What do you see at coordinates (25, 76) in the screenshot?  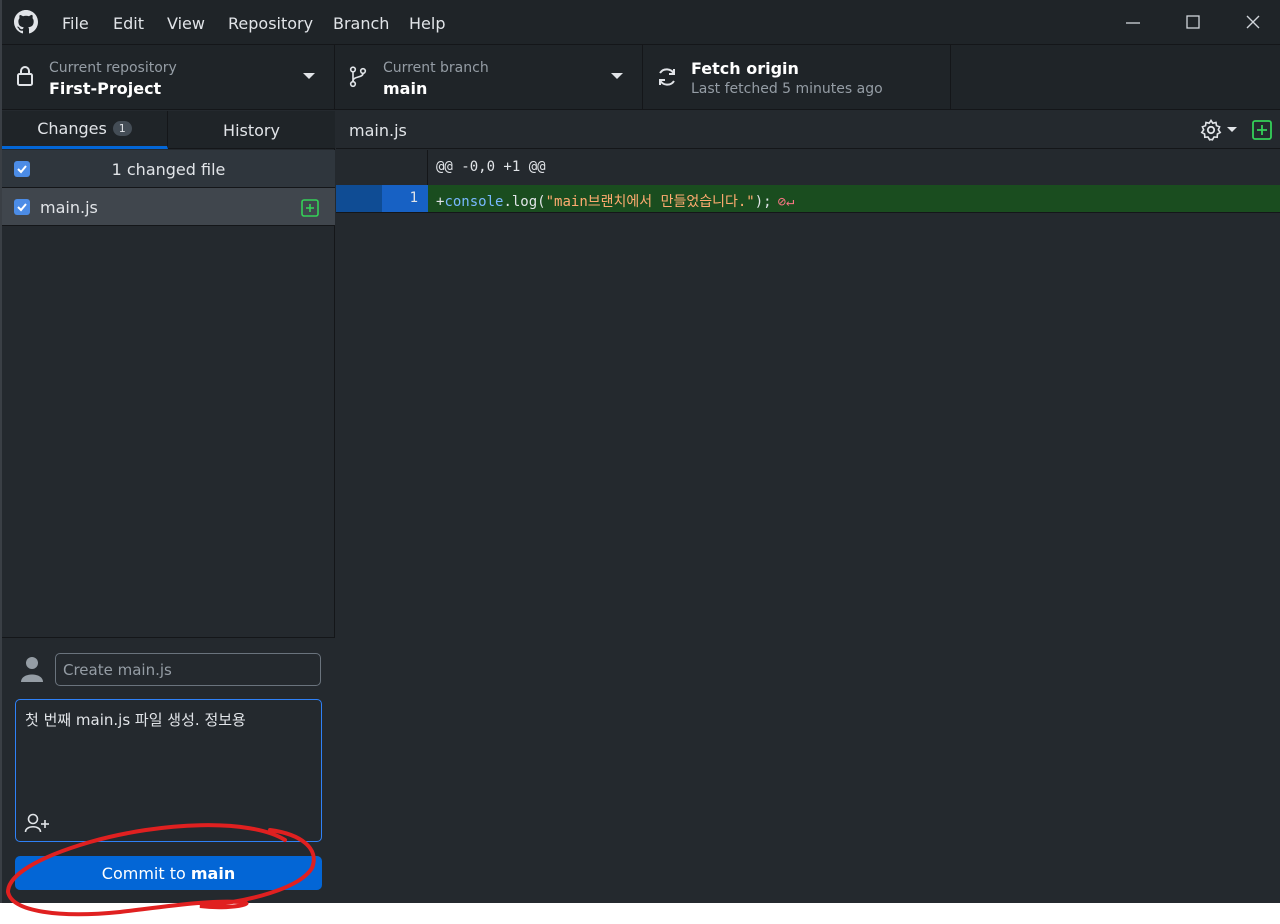 I see `lock-icon` at bounding box center [25, 76].